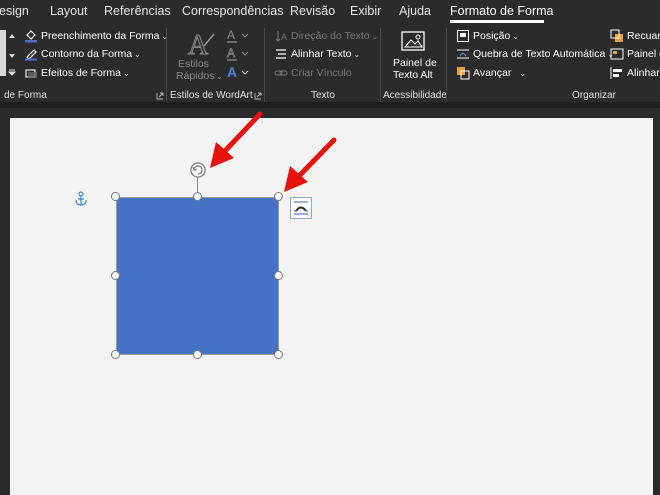 This screenshot has width=660, height=495. I want to click on text-effects-button: A, so click(239, 72).